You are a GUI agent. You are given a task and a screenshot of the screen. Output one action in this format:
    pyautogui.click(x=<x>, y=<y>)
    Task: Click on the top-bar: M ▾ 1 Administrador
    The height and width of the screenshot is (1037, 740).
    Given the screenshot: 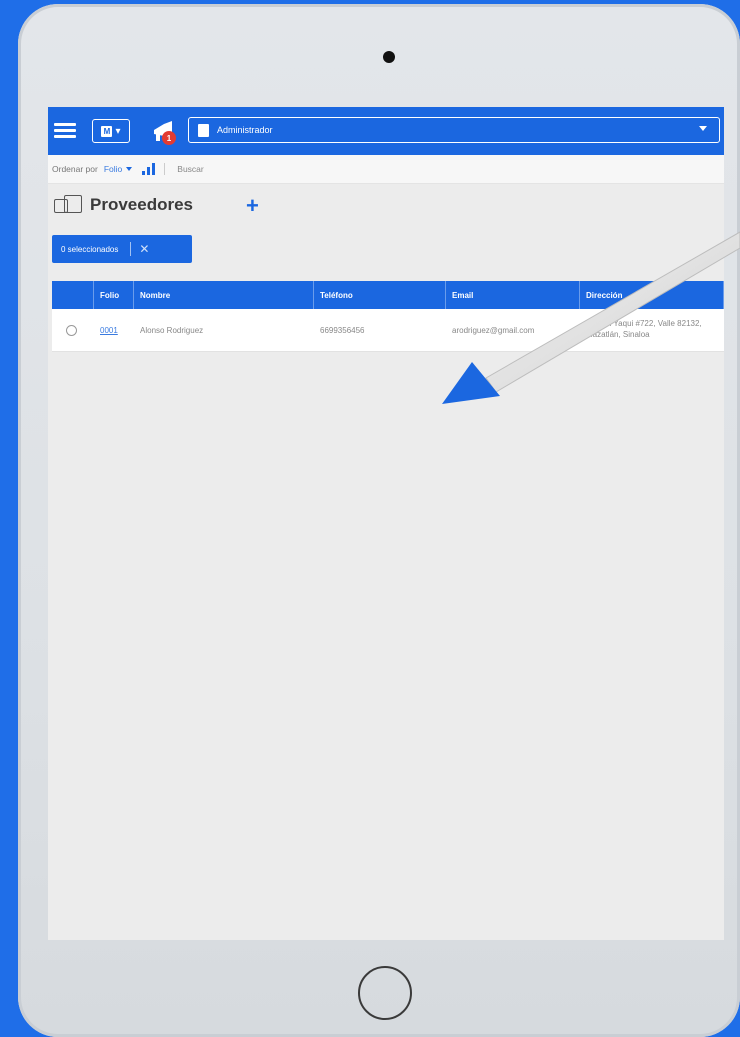 What is the action you would take?
    pyautogui.click(x=386, y=131)
    